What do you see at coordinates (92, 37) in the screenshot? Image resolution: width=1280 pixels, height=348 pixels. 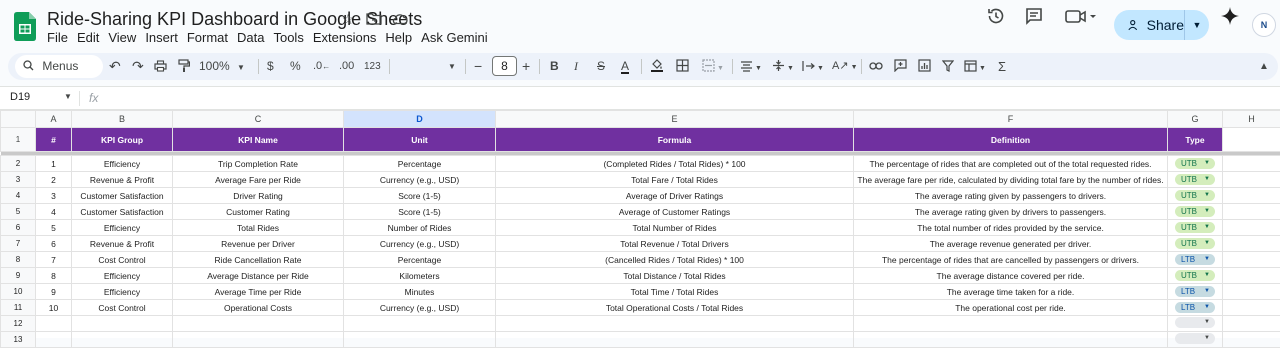 I see `menu-edit: Edit` at bounding box center [92, 37].